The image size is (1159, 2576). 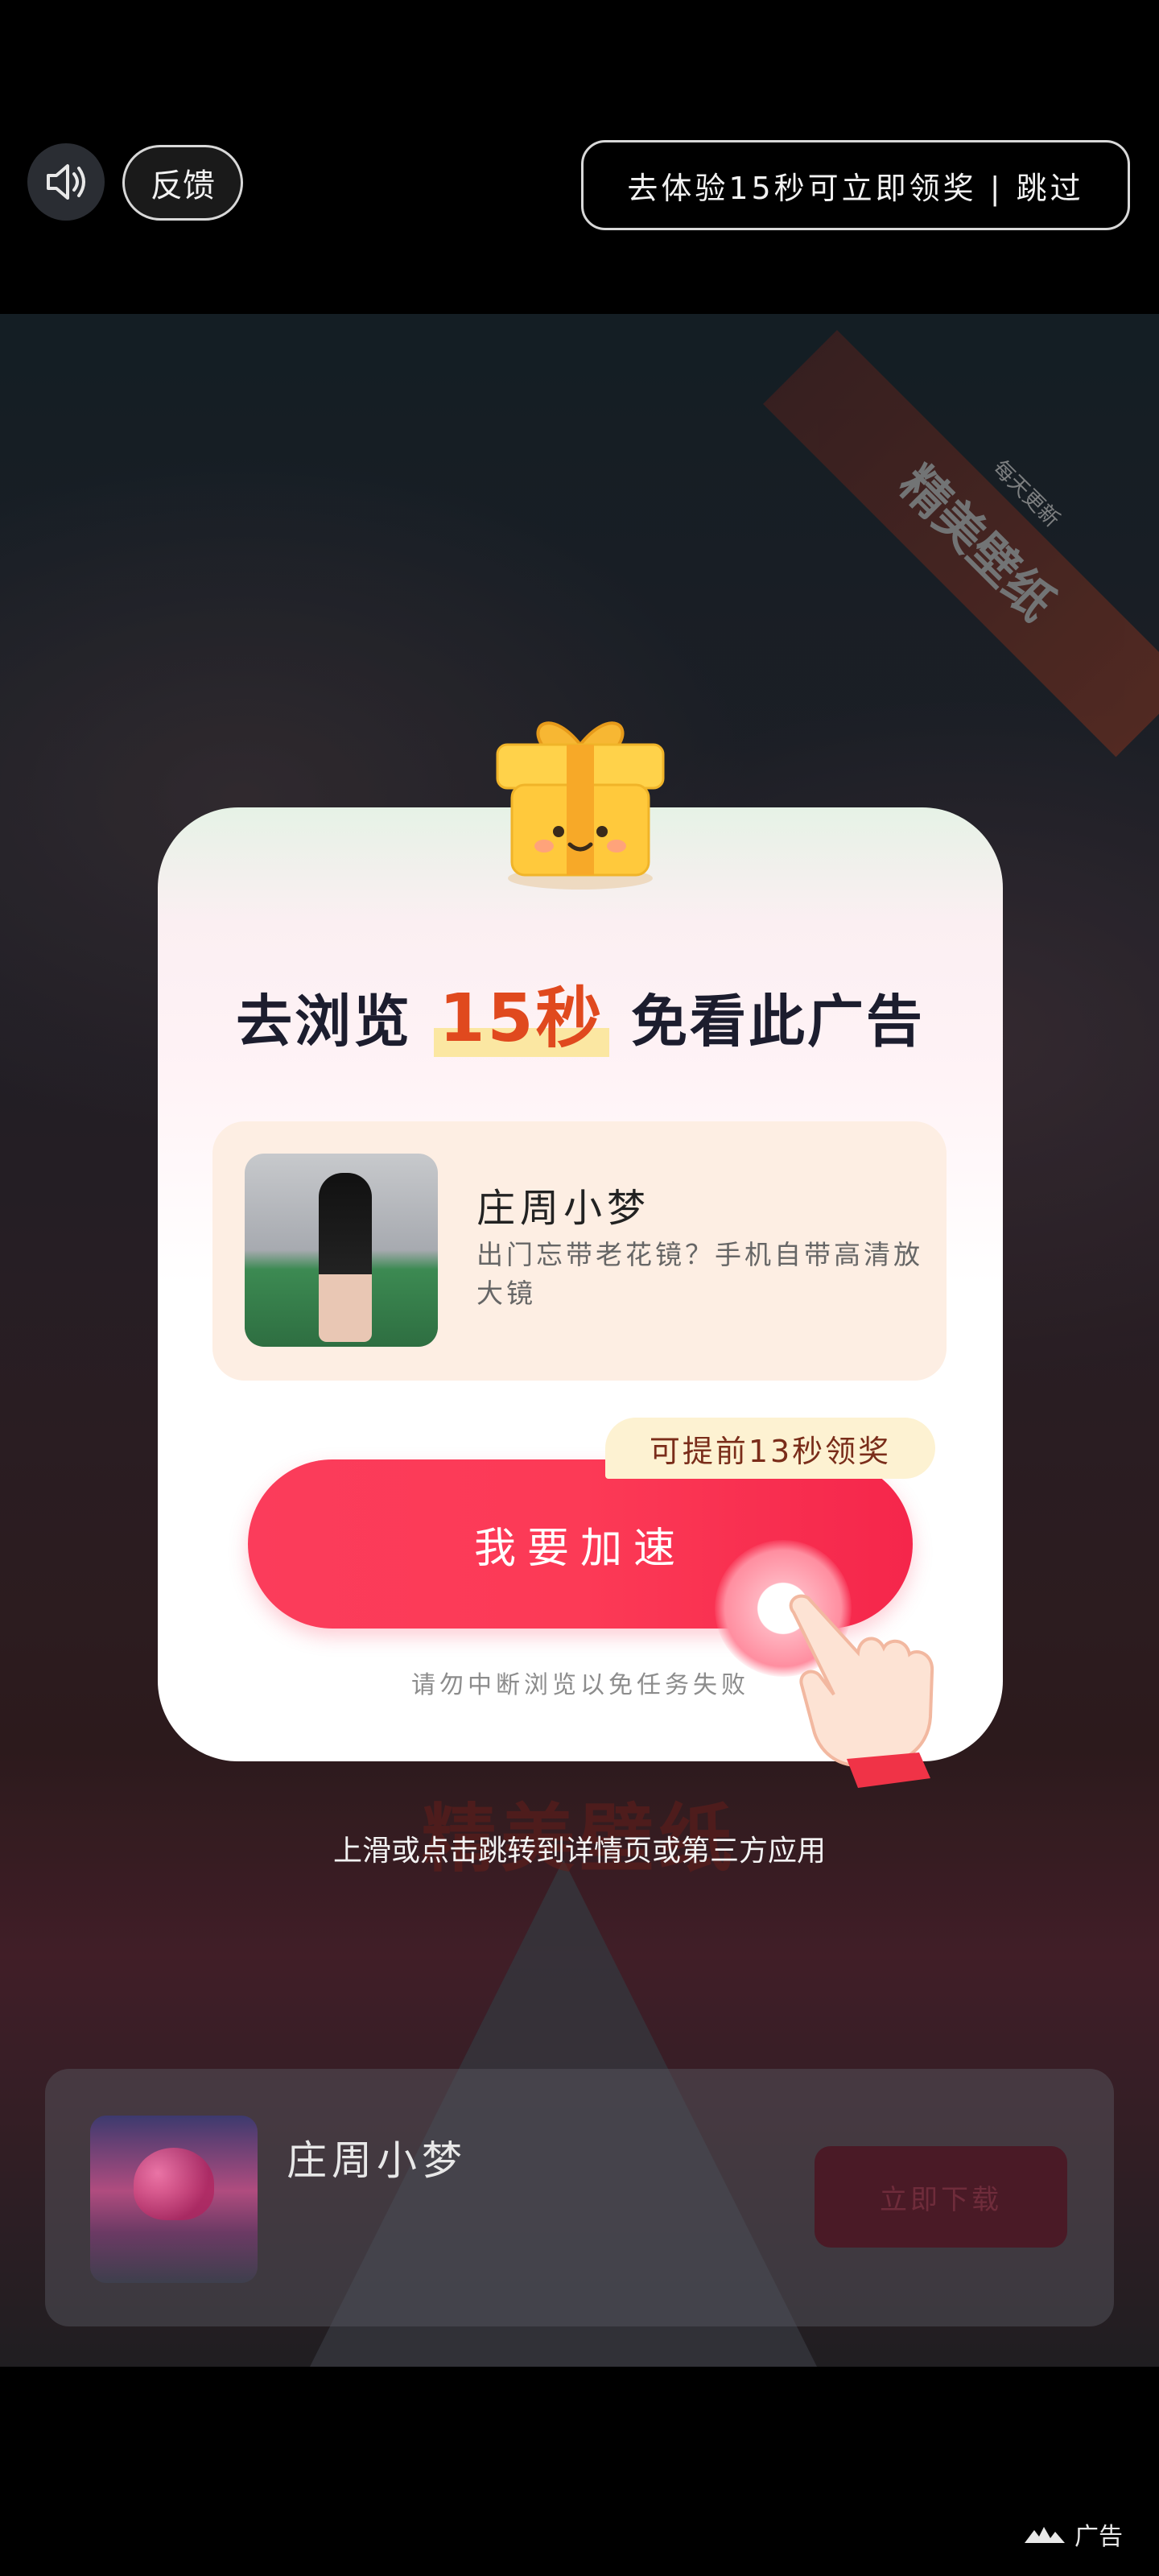 I want to click on feedback-button: 反馈, so click(x=182, y=183).